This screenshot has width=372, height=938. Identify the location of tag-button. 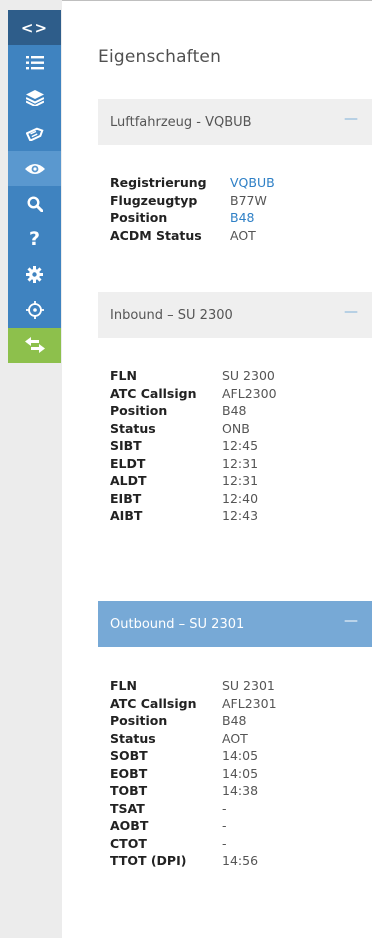
(34, 133).